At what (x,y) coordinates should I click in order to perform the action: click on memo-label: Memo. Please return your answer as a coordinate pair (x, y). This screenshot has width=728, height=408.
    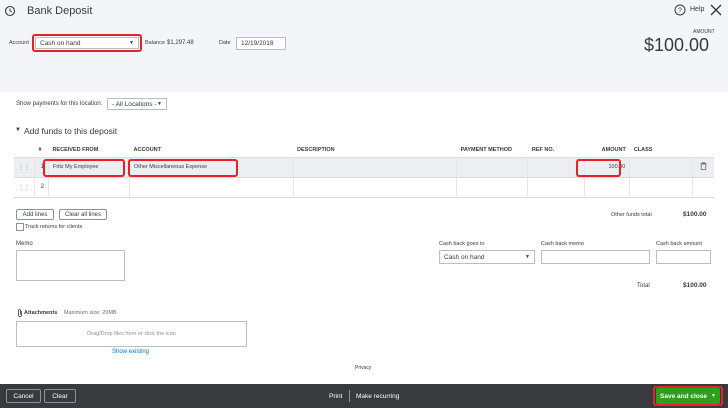
    Looking at the image, I should click on (24, 244).